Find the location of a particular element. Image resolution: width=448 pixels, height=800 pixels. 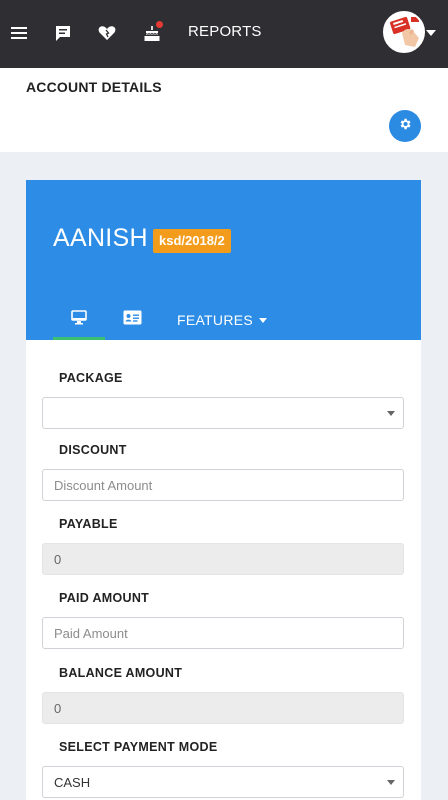

menu-icon is located at coordinates (19, 33).